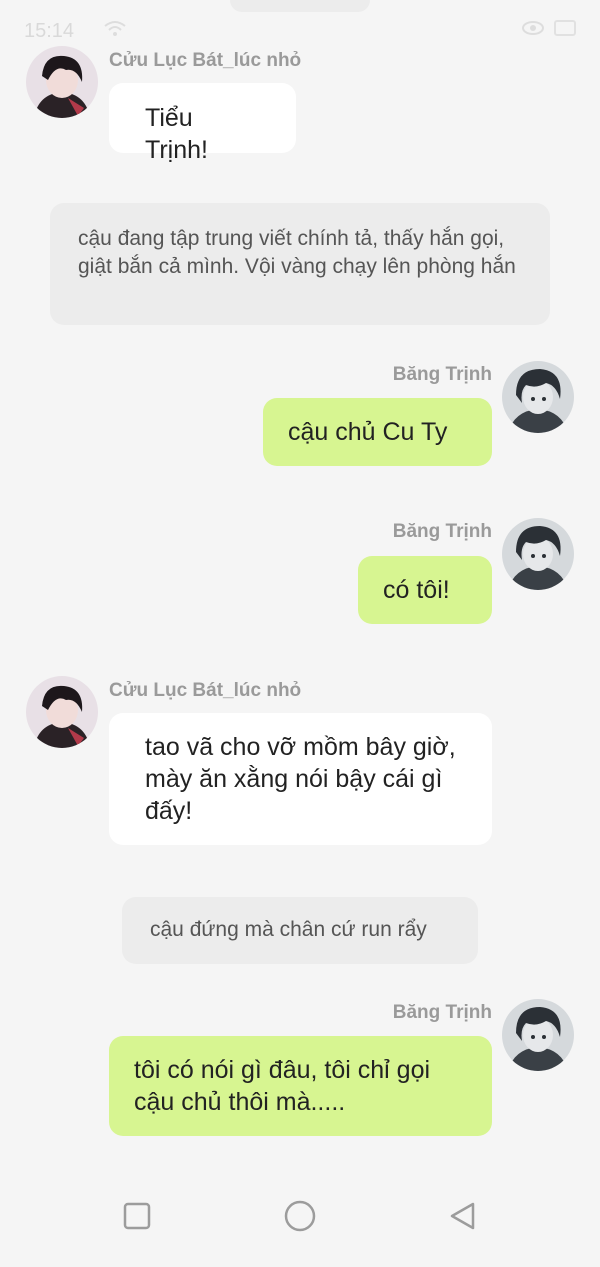 The image size is (600, 1267). What do you see at coordinates (300, 6) in the screenshot?
I see `top-pill` at bounding box center [300, 6].